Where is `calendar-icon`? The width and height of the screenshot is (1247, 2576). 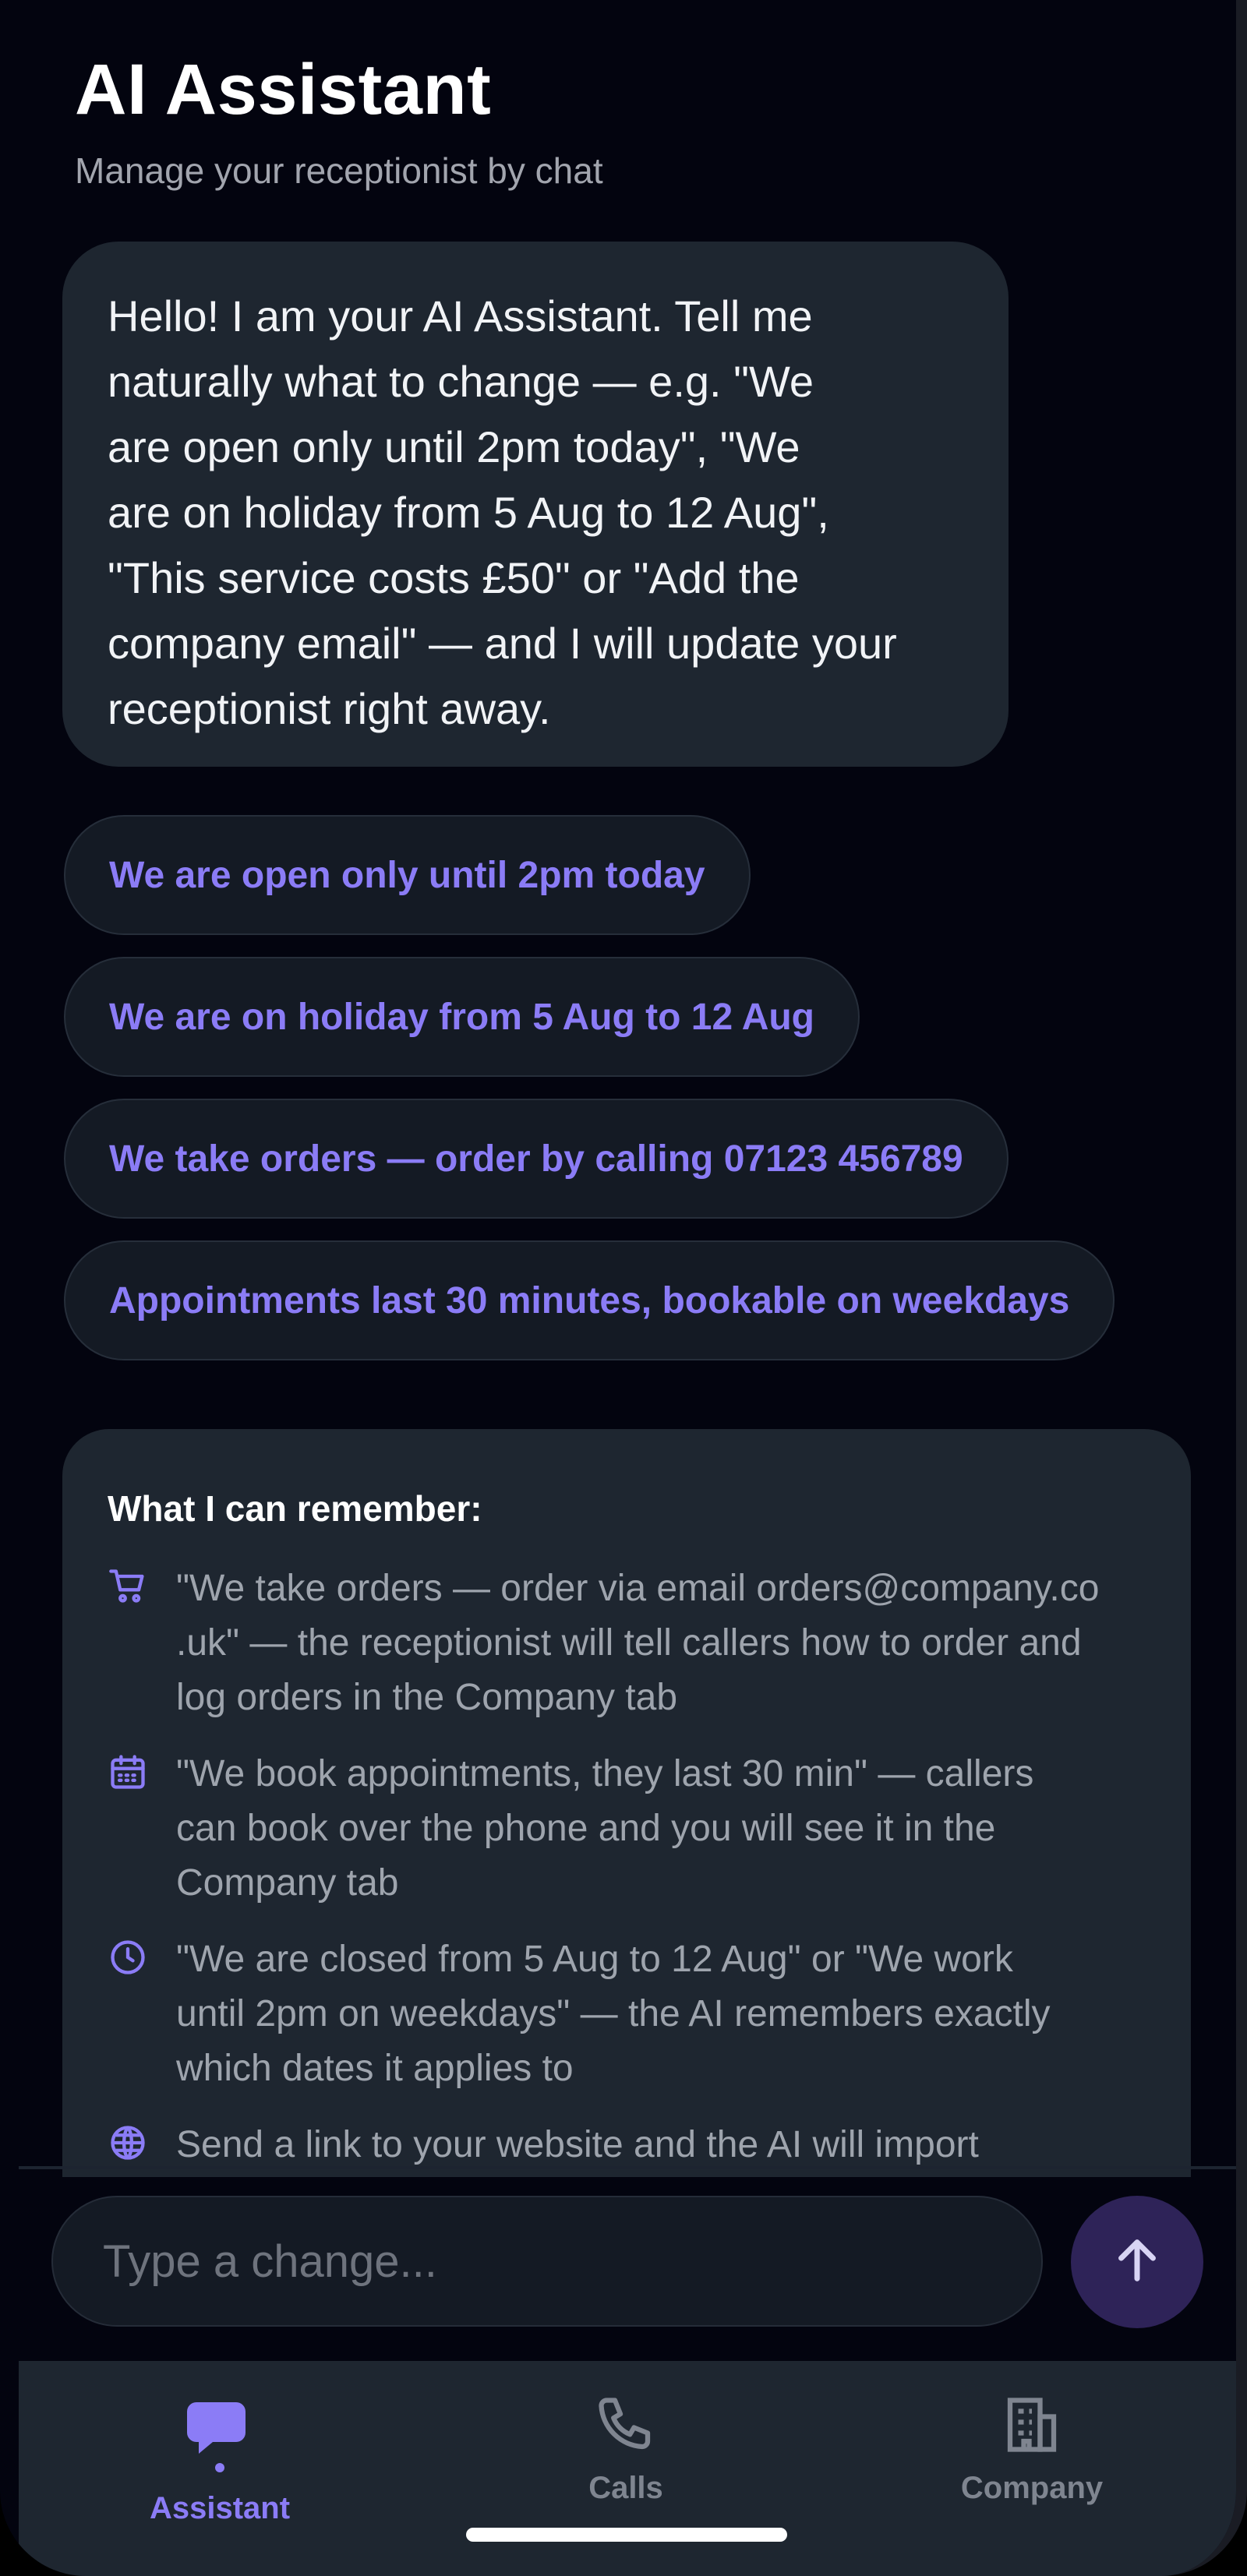 calendar-icon is located at coordinates (142, 1771).